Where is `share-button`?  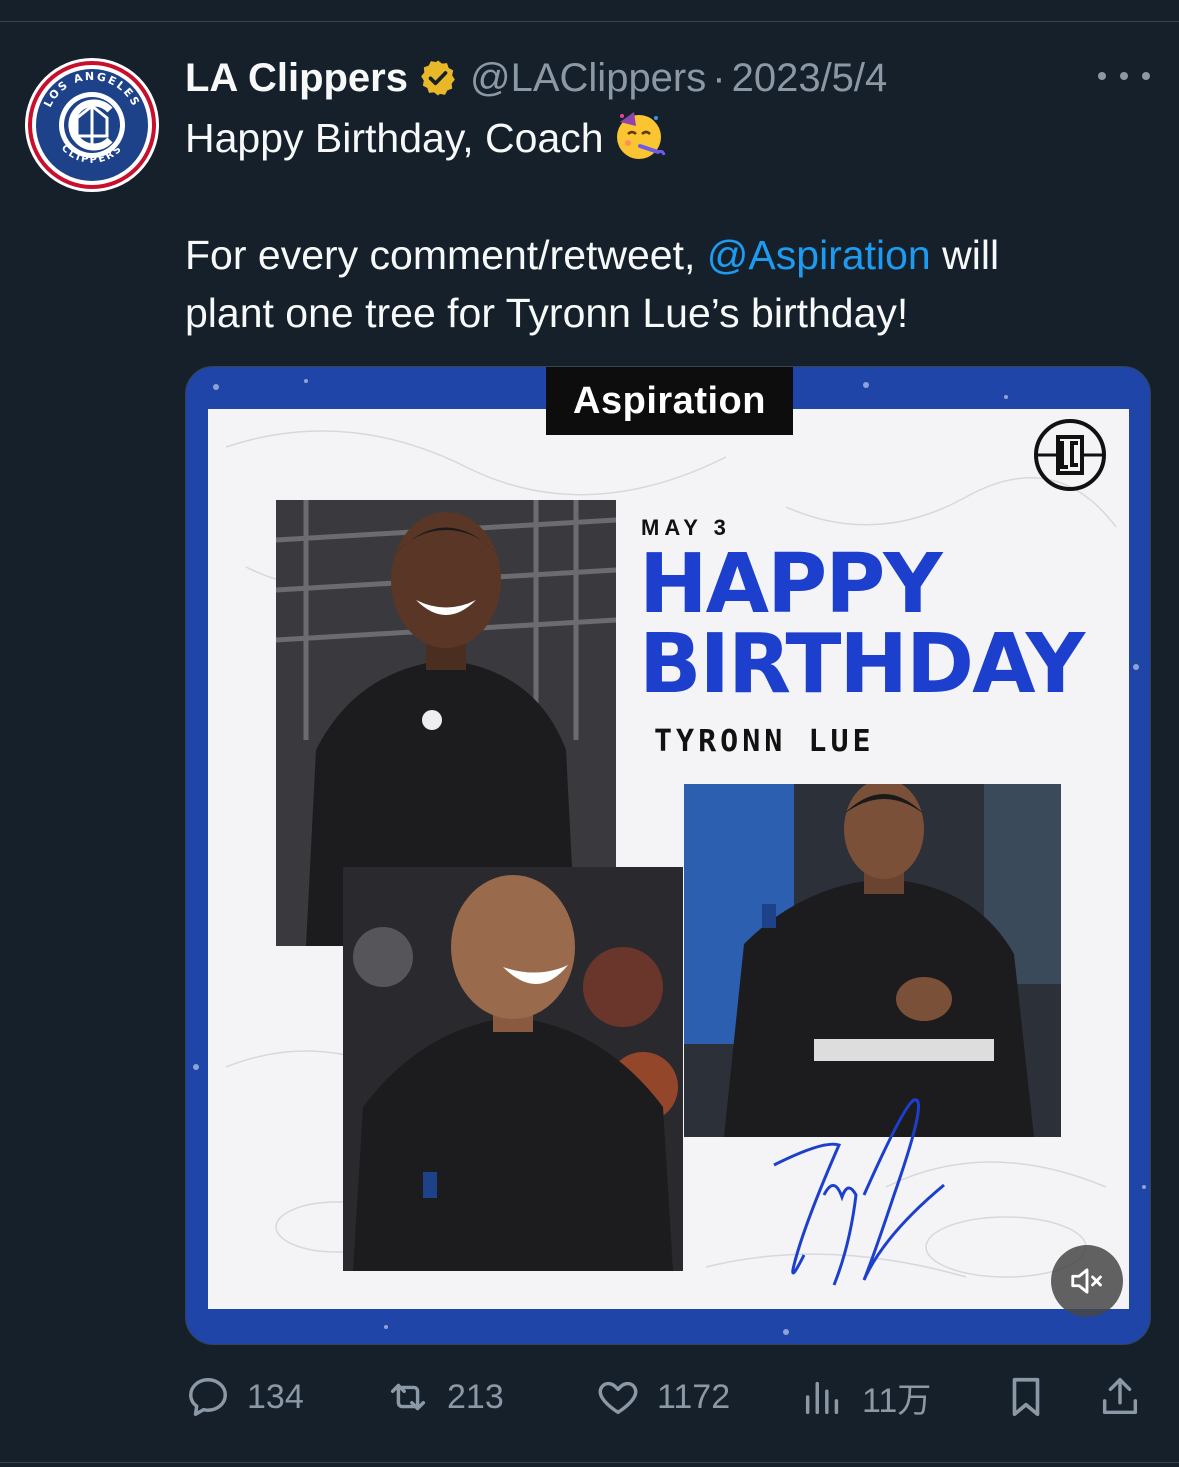 share-button is located at coordinates (1120, 1397).